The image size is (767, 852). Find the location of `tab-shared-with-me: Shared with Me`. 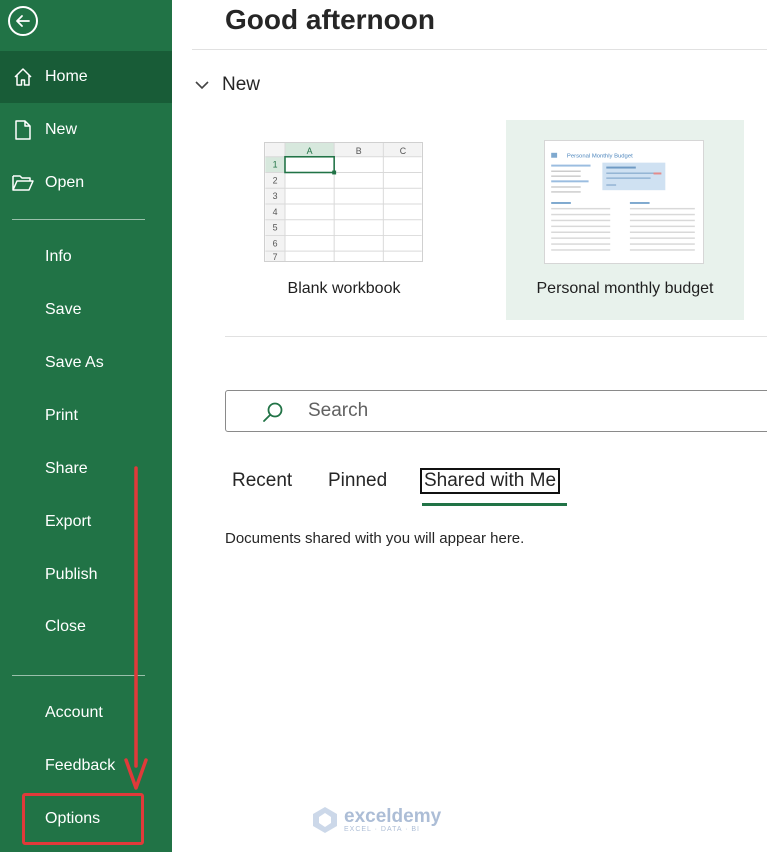

tab-shared-with-me: Shared with Me is located at coordinates (490, 481).